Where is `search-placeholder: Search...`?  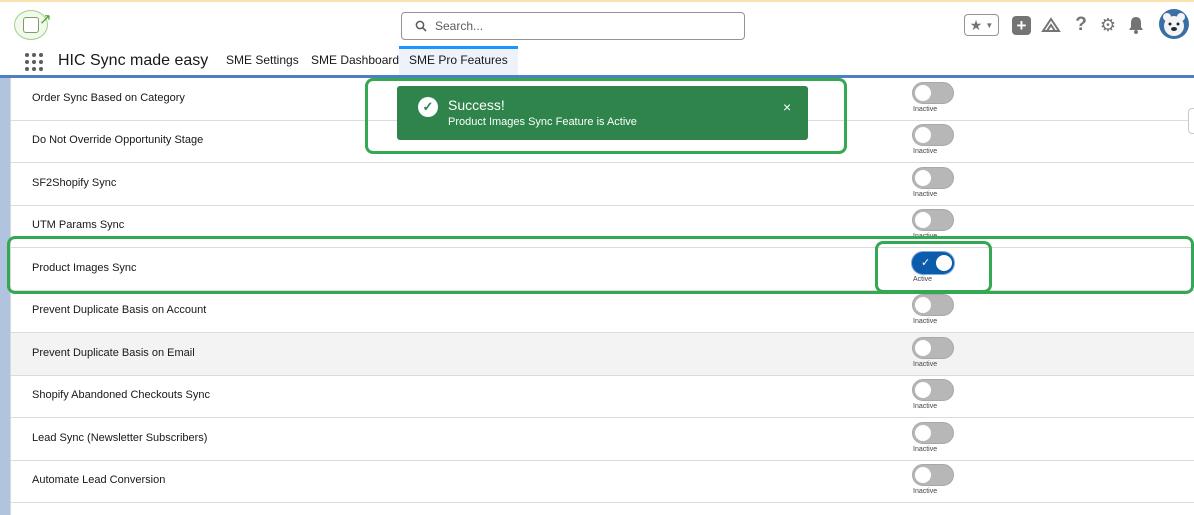 search-placeholder: Search... is located at coordinates (459, 26).